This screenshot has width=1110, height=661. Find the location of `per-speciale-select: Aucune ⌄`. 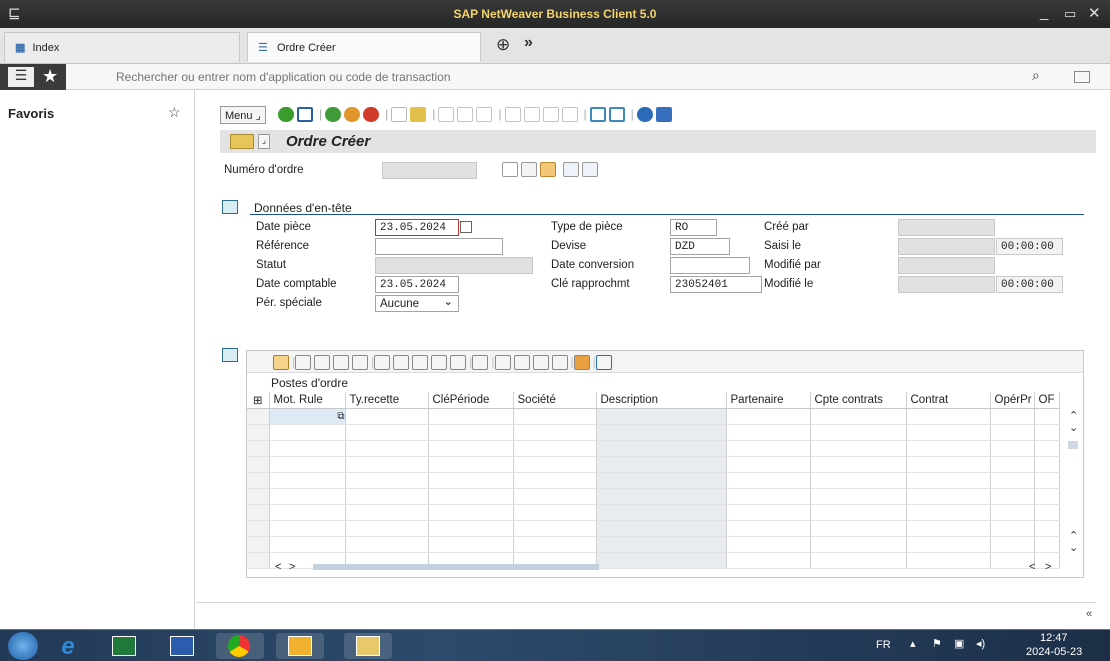

per-speciale-select: Aucune ⌄ is located at coordinates (417, 303).